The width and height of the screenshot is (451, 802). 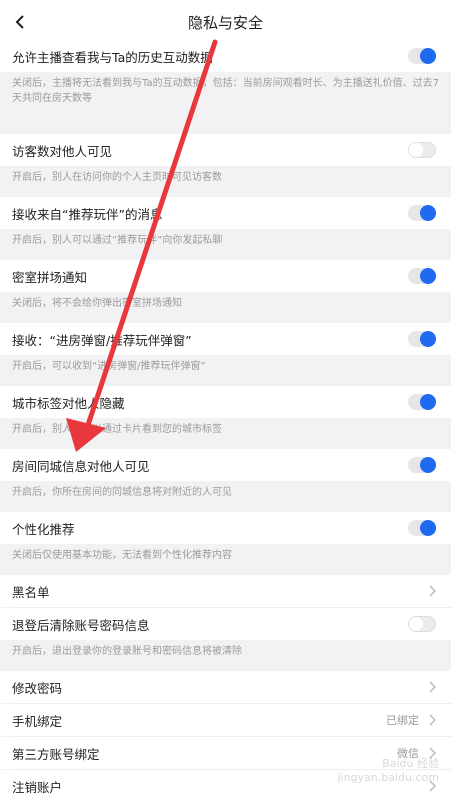 I want to click on page-title: 隐私与安全, so click(x=225, y=22).